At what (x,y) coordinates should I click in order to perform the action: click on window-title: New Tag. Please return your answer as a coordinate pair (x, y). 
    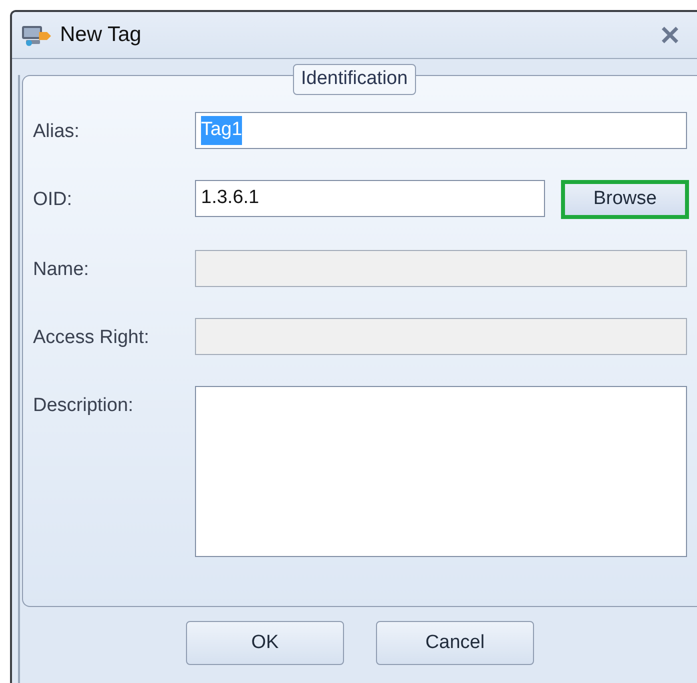
    Looking at the image, I should click on (101, 35).